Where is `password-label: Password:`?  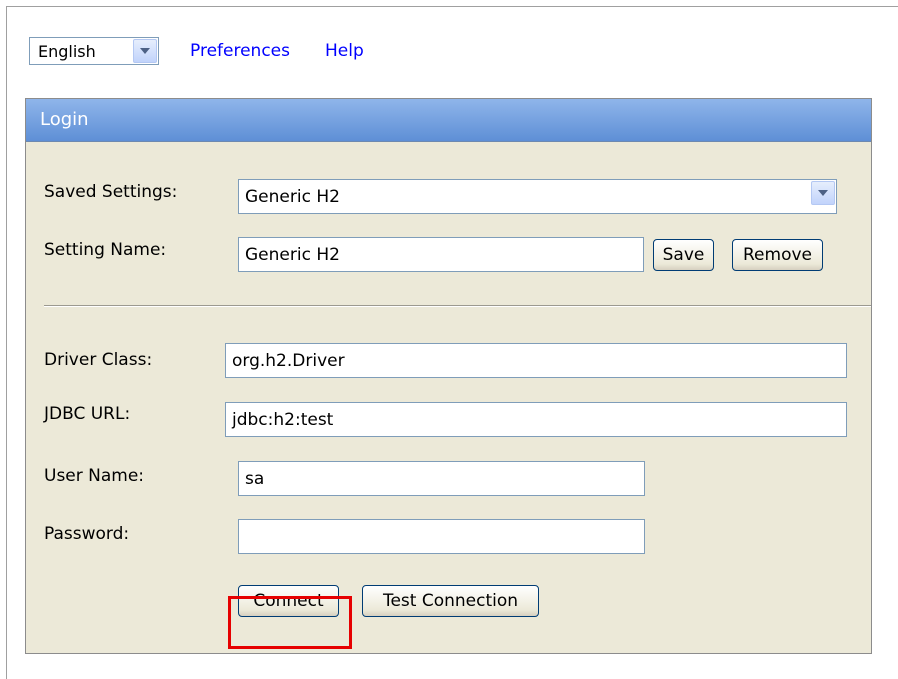
password-label: Password: is located at coordinates (87, 534).